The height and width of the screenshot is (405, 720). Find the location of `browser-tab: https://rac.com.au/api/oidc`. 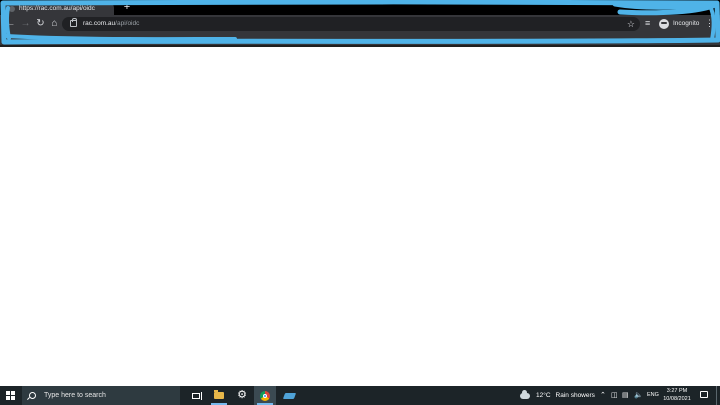

browser-tab: https://rac.com.au/api/oidc is located at coordinates (59, 8).